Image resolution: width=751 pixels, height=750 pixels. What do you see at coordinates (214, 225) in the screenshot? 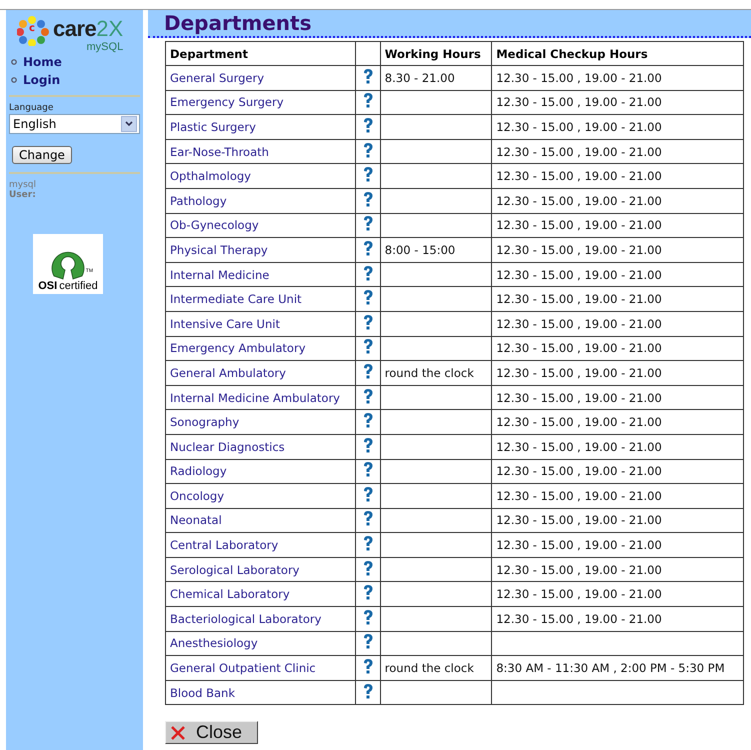
I see `department-link: Ob-Gynecology` at bounding box center [214, 225].